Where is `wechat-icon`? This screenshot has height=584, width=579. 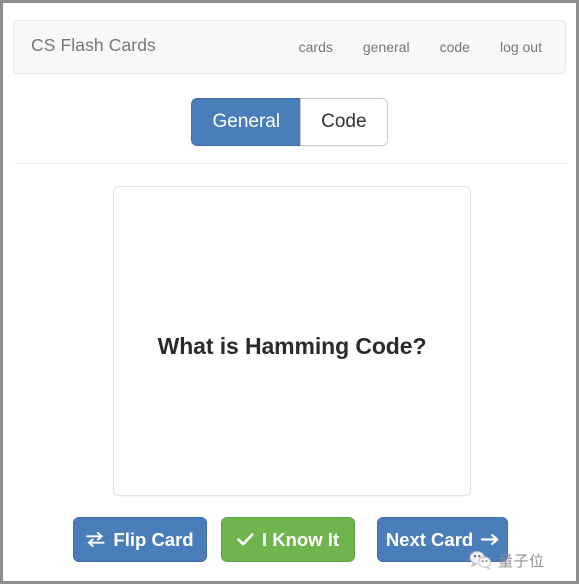
wechat-icon is located at coordinates (481, 560).